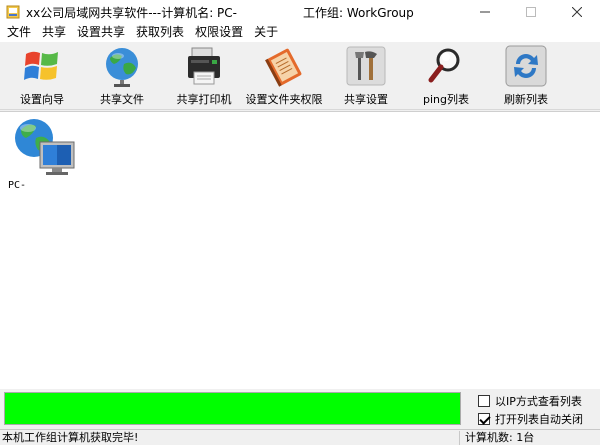  I want to click on folder-permissions-button: 设置文件夹权限, so click(284, 76).